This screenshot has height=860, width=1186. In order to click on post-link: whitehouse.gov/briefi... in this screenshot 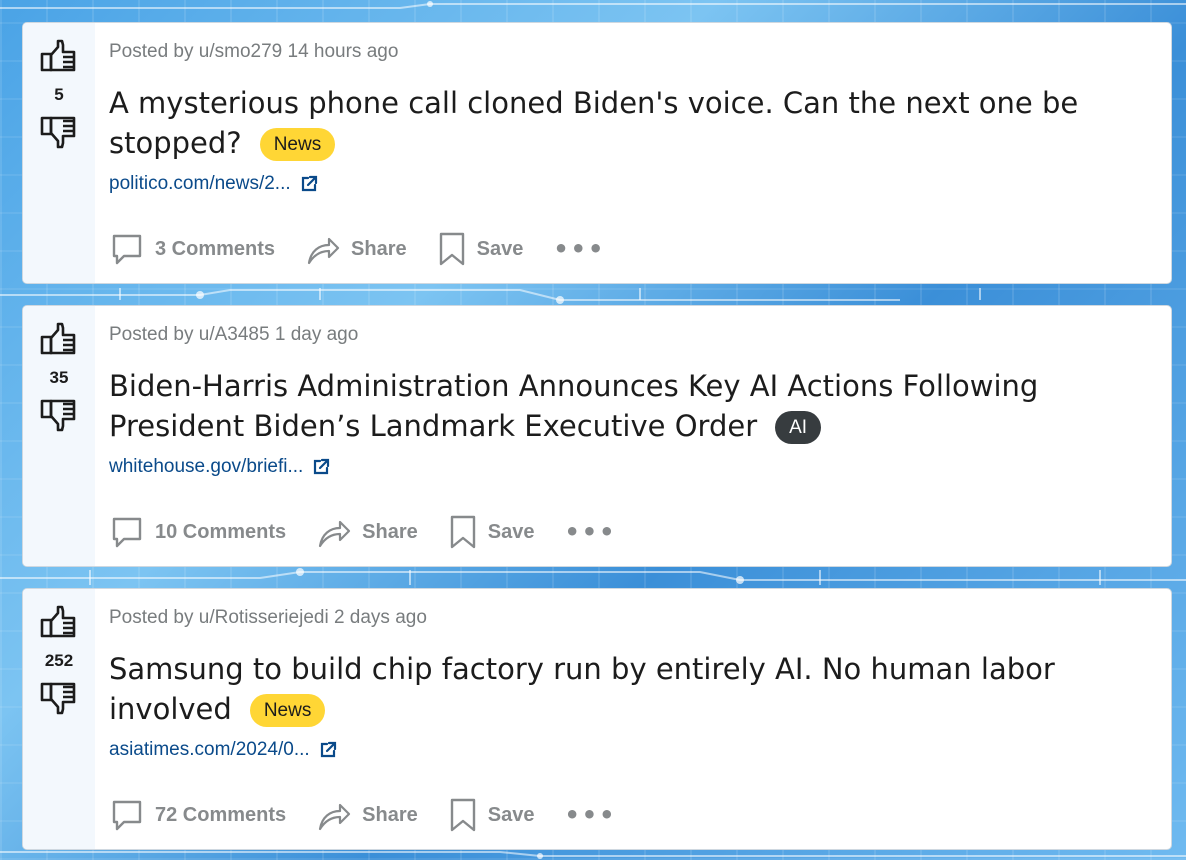, I will do `click(220, 467)`.